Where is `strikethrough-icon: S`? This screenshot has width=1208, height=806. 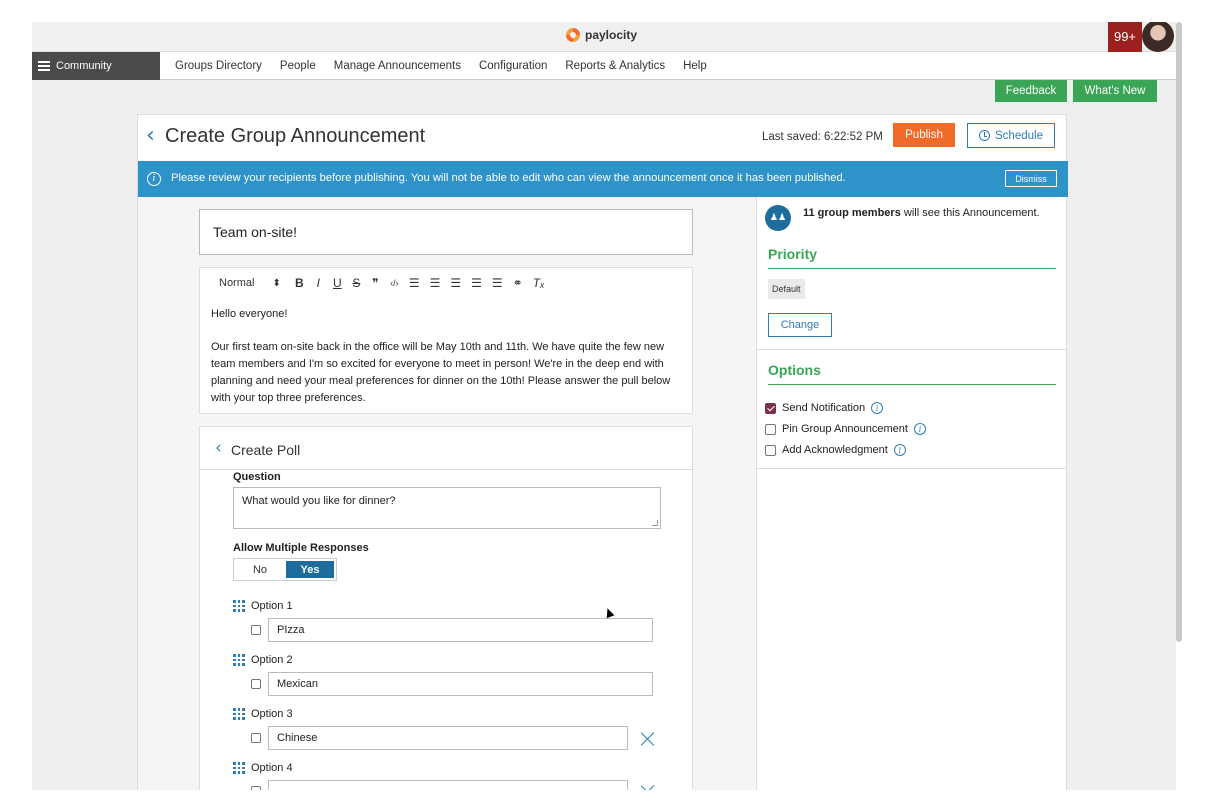 strikethrough-icon: S is located at coordinates (356, 283).